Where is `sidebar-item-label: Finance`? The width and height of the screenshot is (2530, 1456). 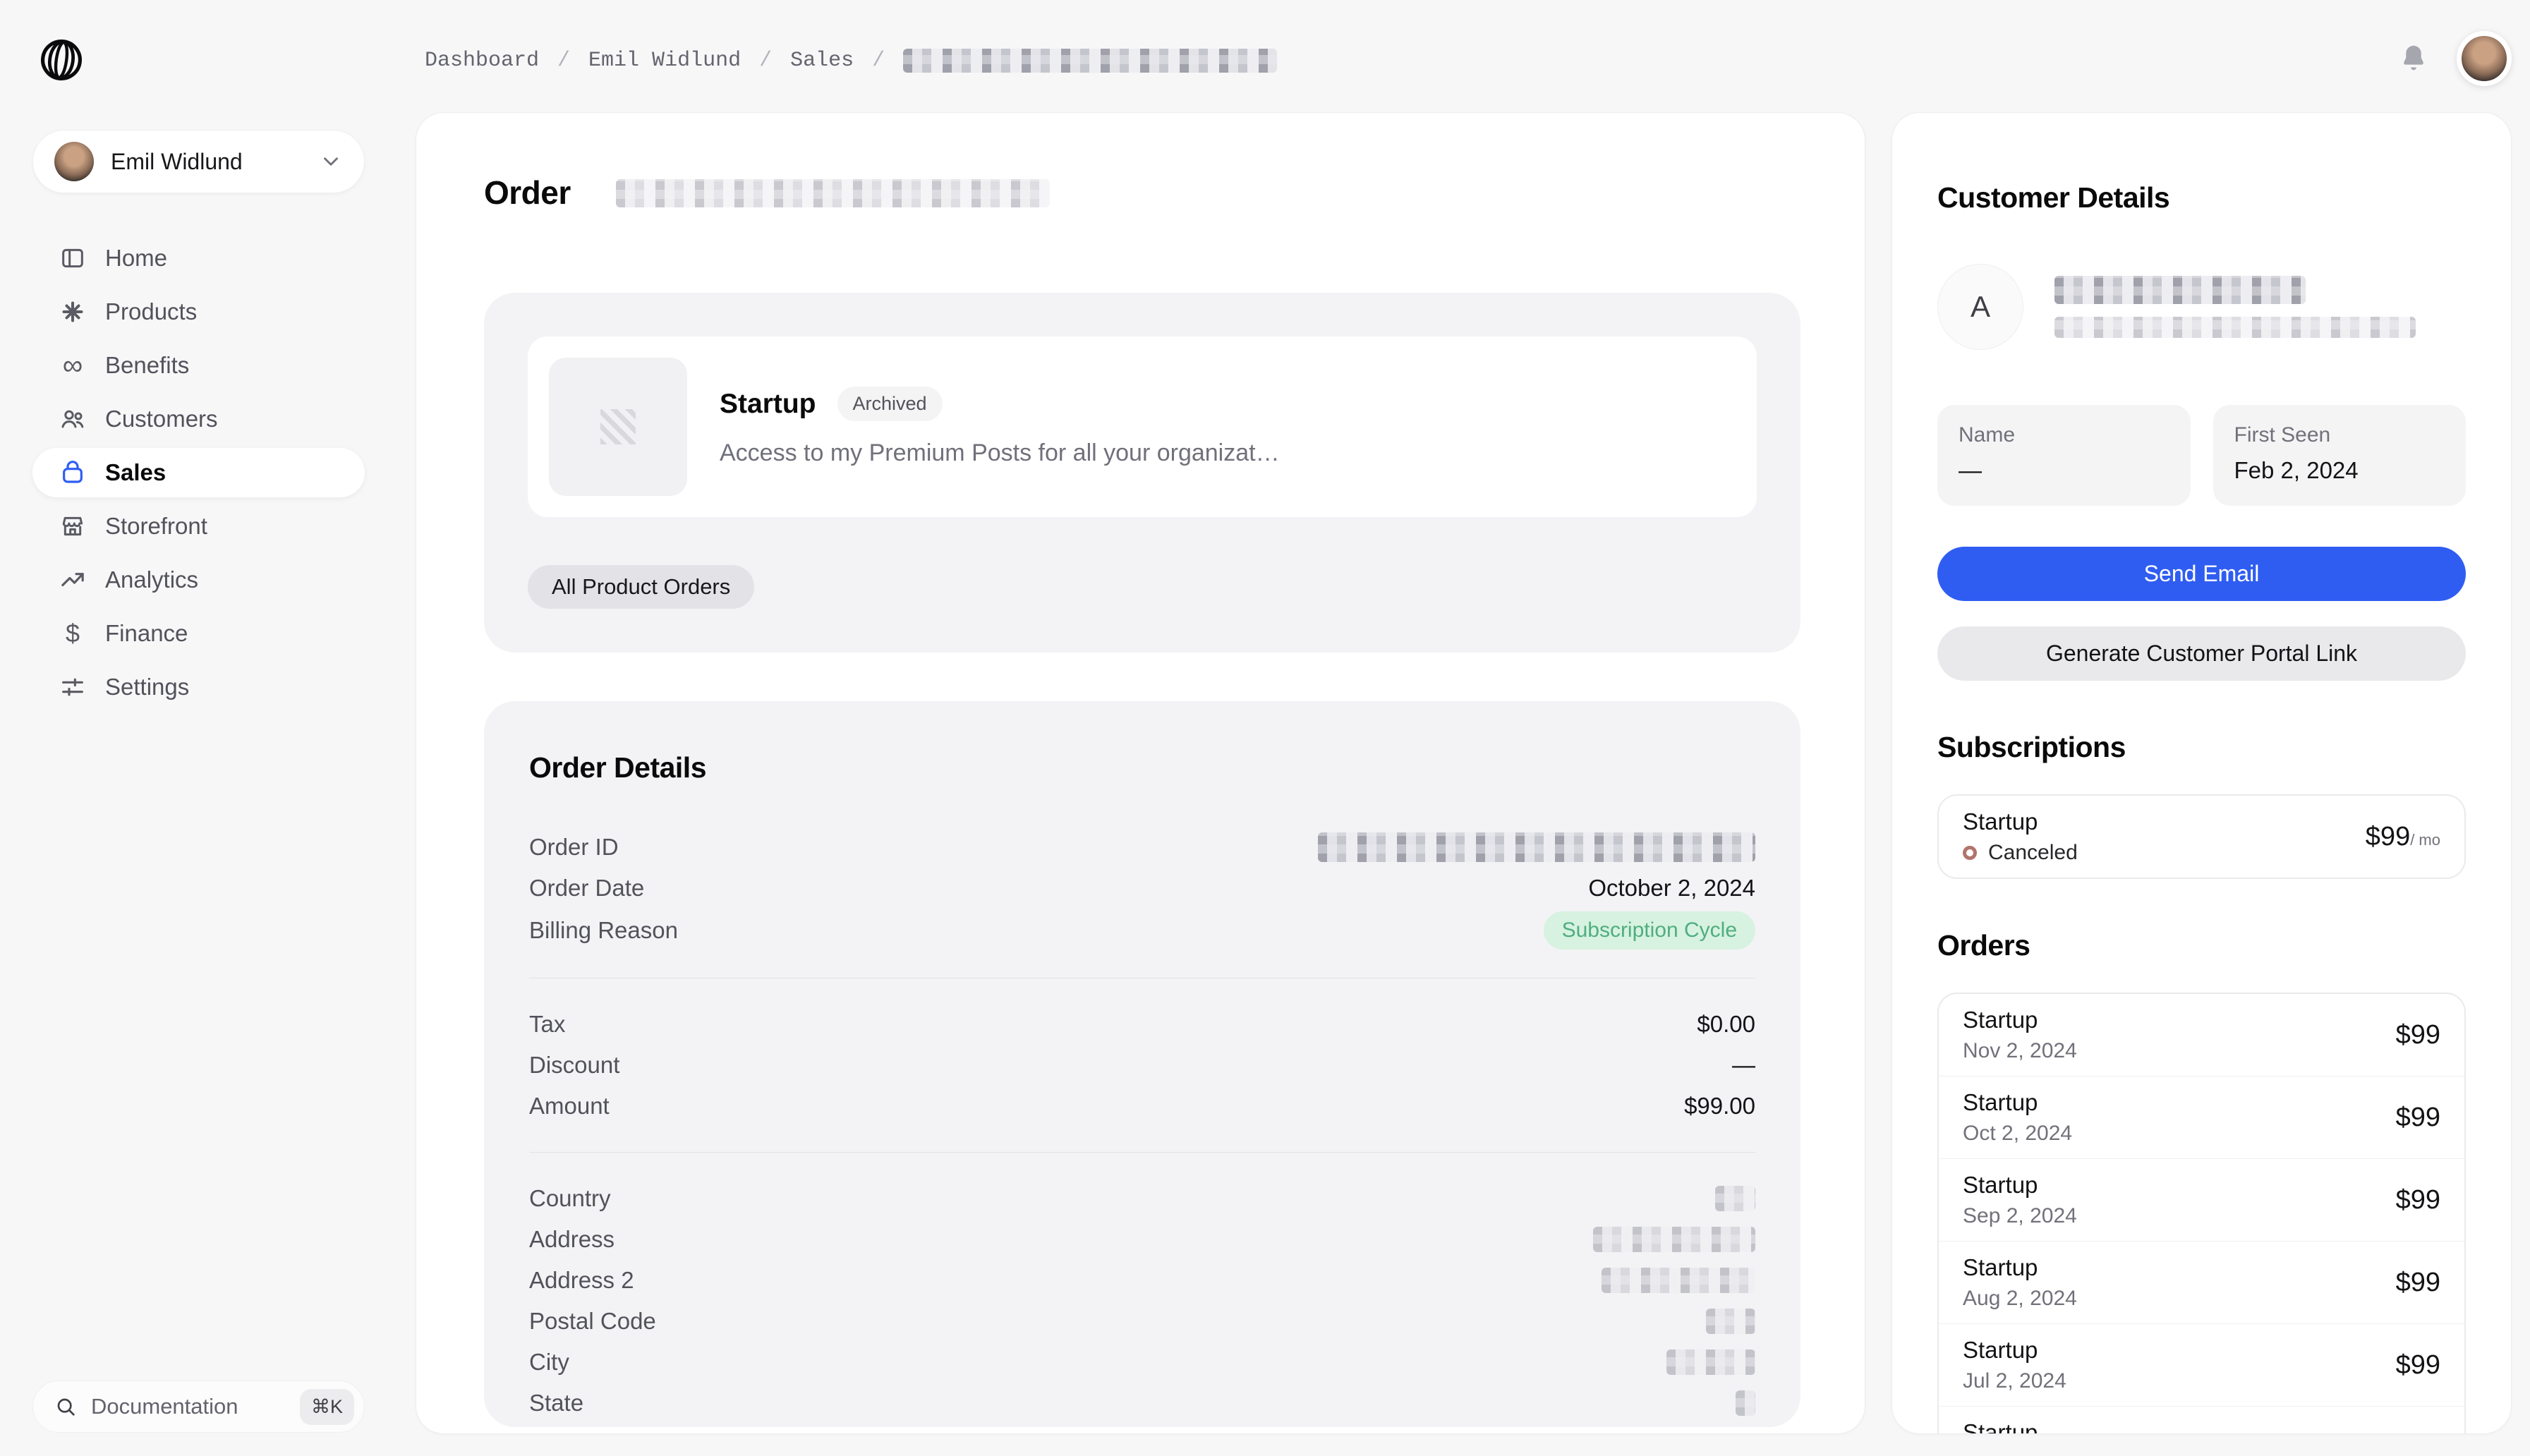
sidebar-item-label: Finance is located at coordinates (146, 633).